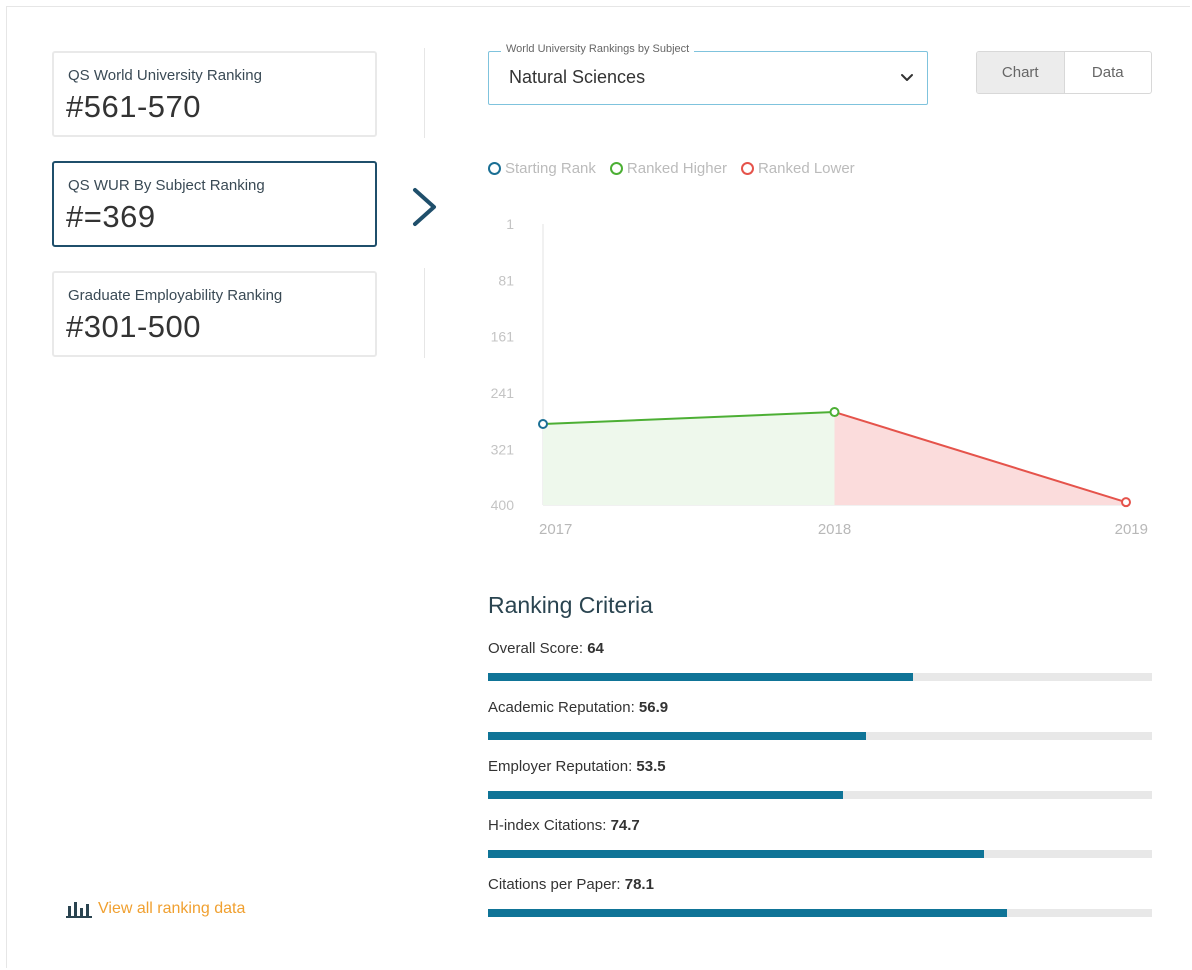  I want to click on x-tick-label: 2017, so click(555, 529).